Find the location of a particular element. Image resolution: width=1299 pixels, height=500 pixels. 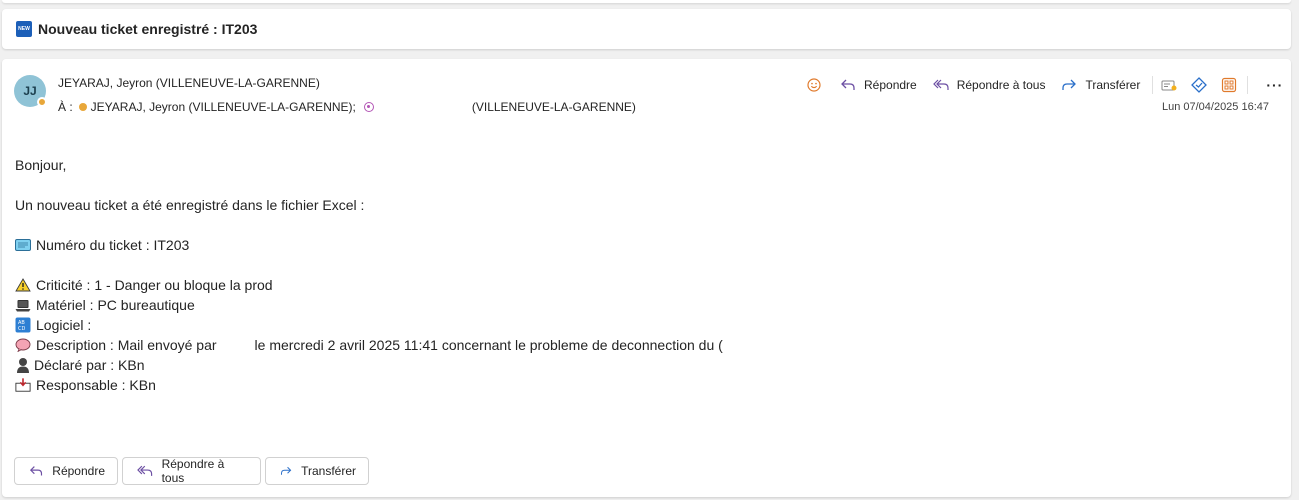

bottom-reply-all-label: Répondre à tous is located at coordinates (193, 471).